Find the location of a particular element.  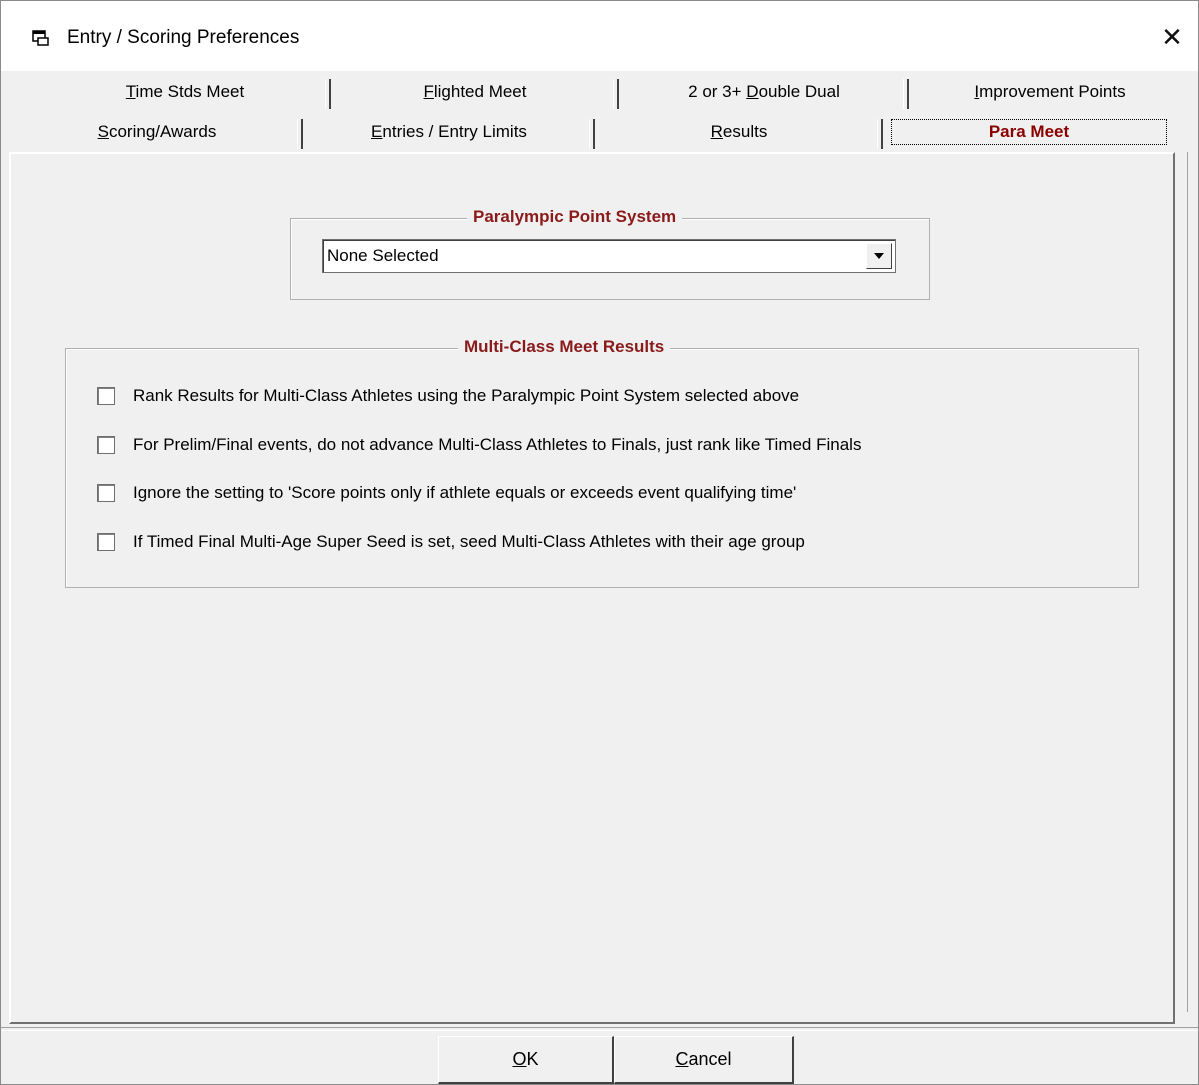

tab-label: Time Stds Meet is located at coordinates (185, 91).